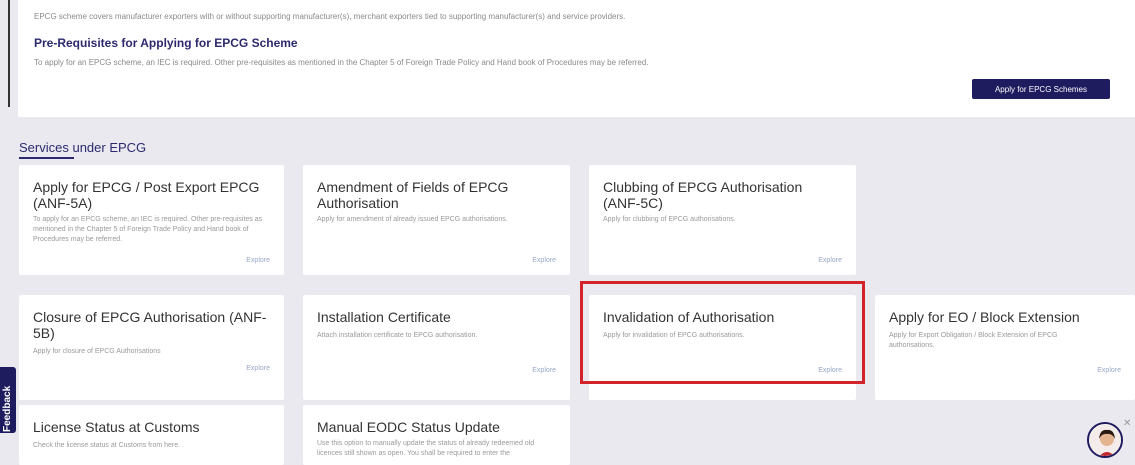 The width and height of the screenshot is (1135, 465). Describe the element at coordinates (703, 195) in the screenshot. I see `card-title: Clubbing of EPCG Authorisation (ANF-5C)` at that location.